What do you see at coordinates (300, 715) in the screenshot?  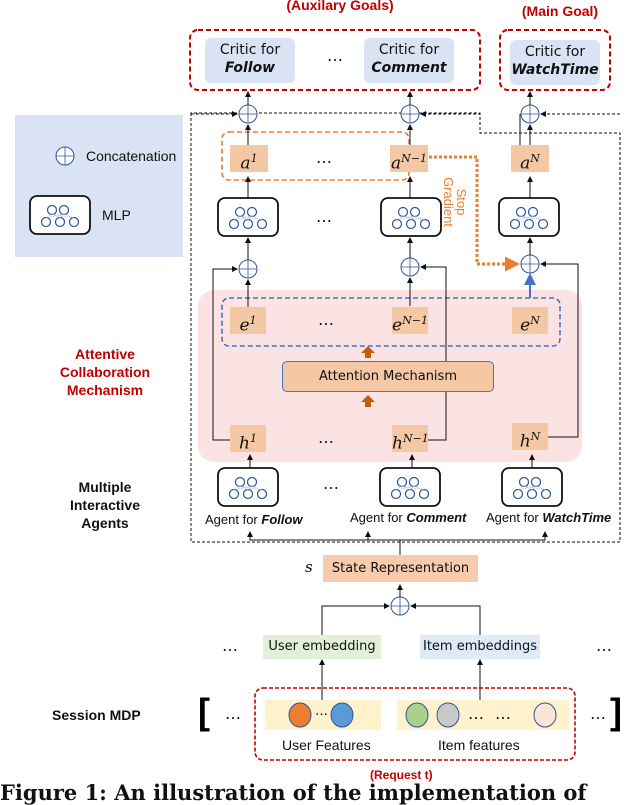 I see `user-feature-dot-orange` at bounding box center [300, 715].